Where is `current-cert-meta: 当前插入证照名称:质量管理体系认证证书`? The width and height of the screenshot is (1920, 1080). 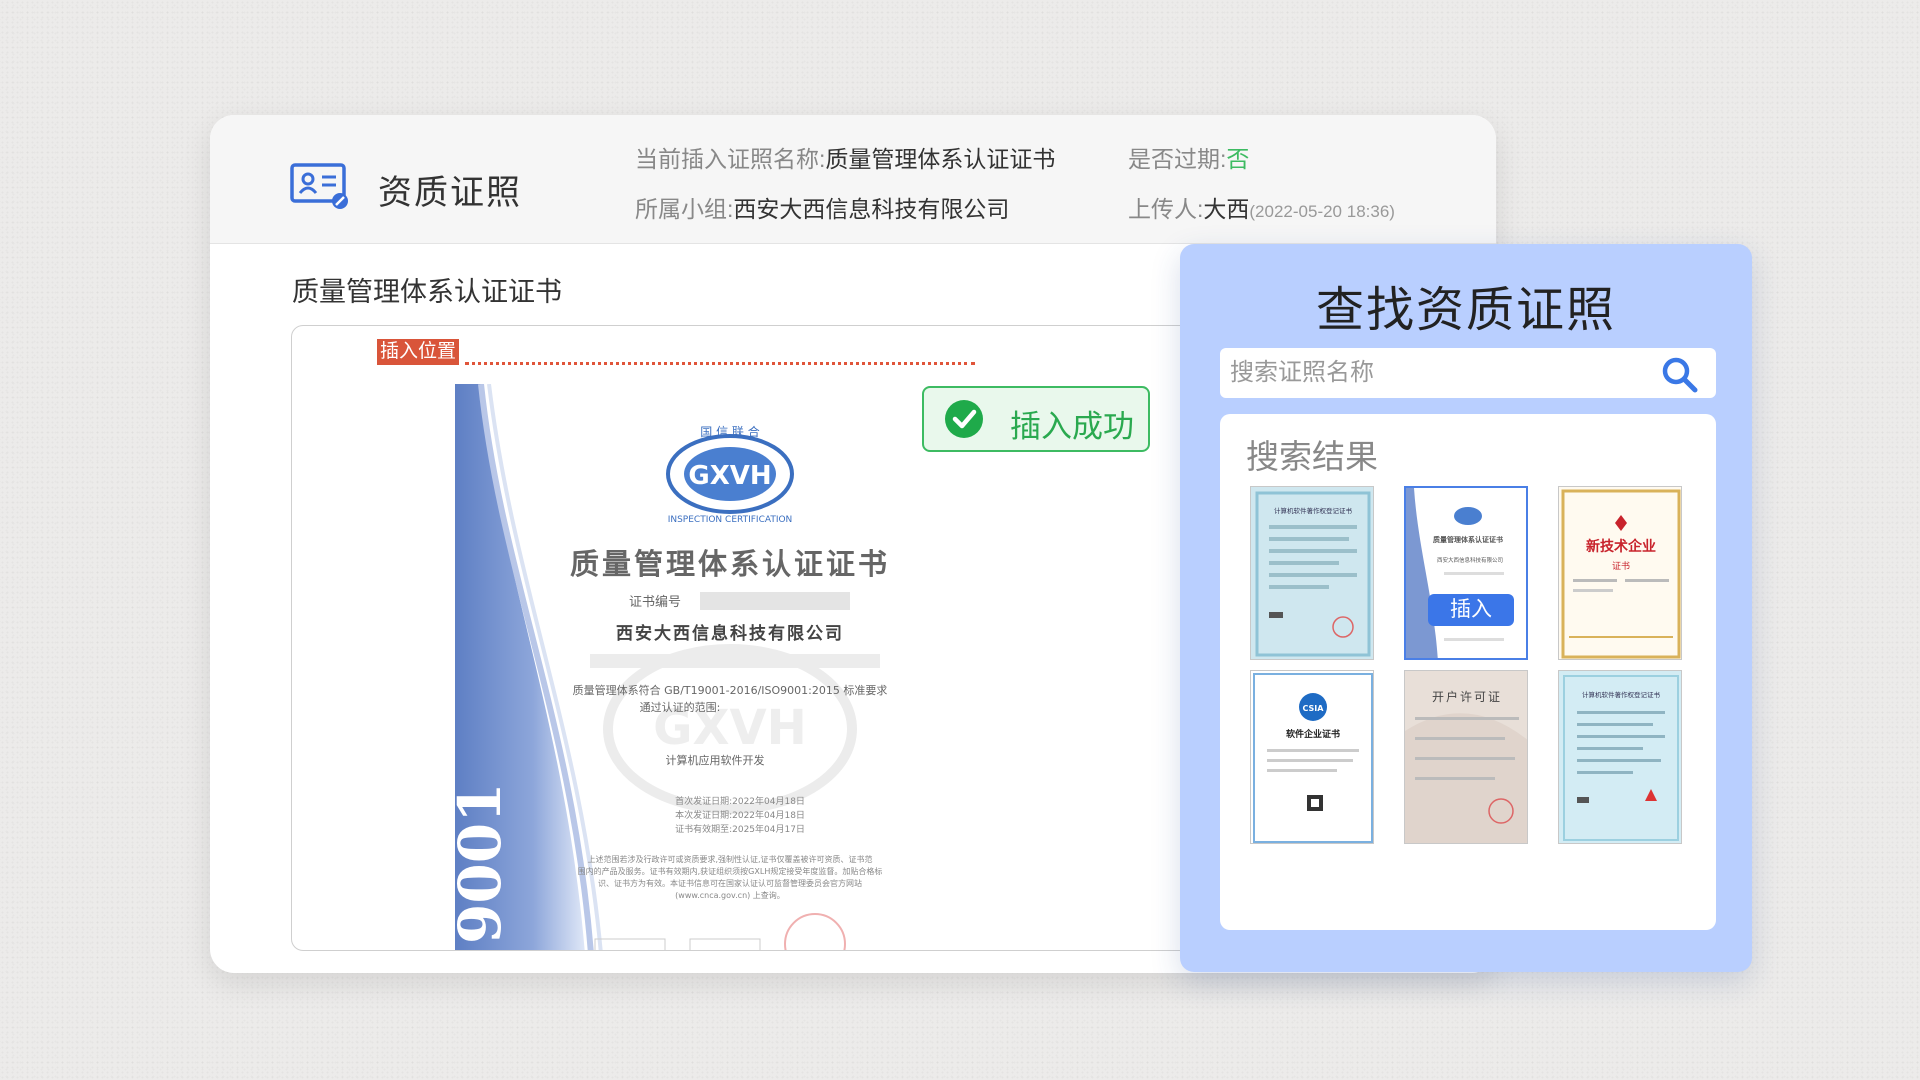 current-cert-meta: 当前插入证照名称:质量管理体系认证证书 is located at coordinates (845, 157).